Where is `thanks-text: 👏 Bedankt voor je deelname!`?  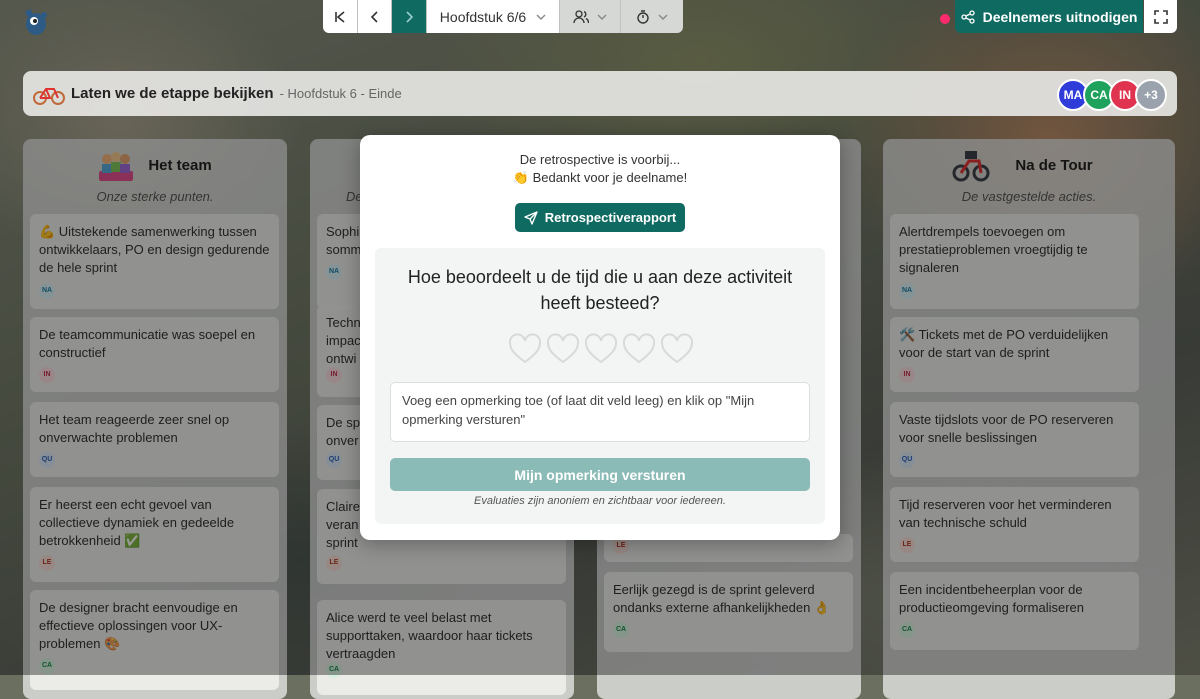 thanks-text: 👏 Bedankt voor je deelname! is located at coordinates (600, 177).